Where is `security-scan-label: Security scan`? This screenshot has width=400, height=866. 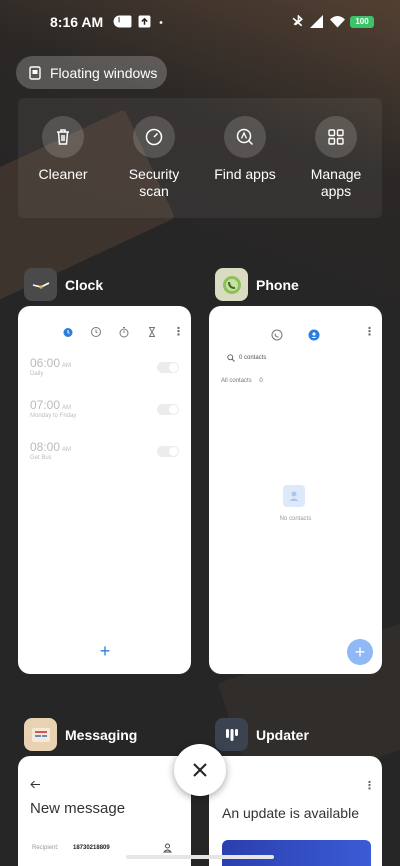
security-scan-label: Security scan is located at coordinates (154, 182).